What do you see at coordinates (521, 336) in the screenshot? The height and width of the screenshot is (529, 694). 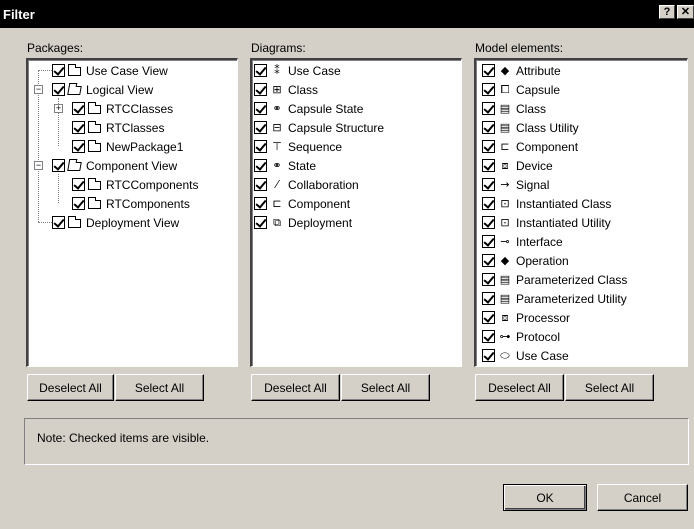 I see `list-item: ⊶ Protocol` at bounding box center [521, 336].